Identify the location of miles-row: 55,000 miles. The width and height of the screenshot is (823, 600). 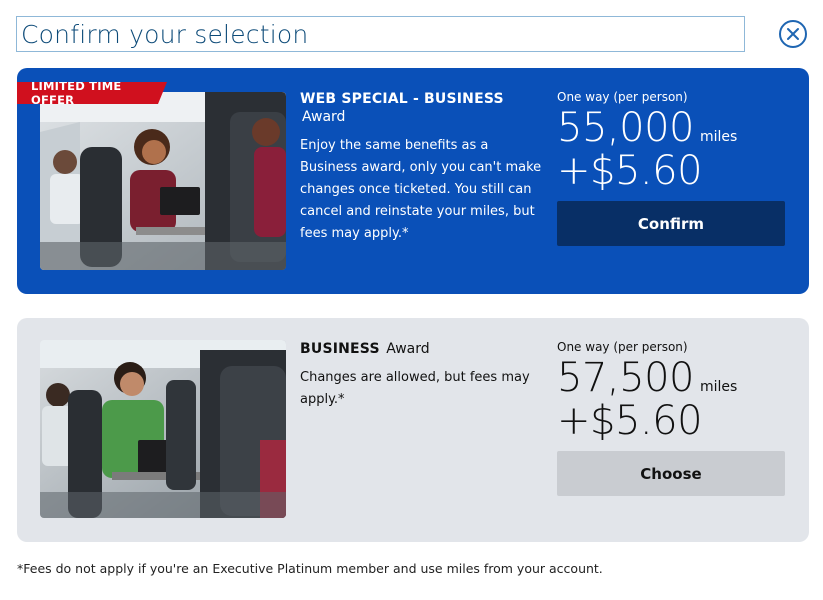
(671, 128).